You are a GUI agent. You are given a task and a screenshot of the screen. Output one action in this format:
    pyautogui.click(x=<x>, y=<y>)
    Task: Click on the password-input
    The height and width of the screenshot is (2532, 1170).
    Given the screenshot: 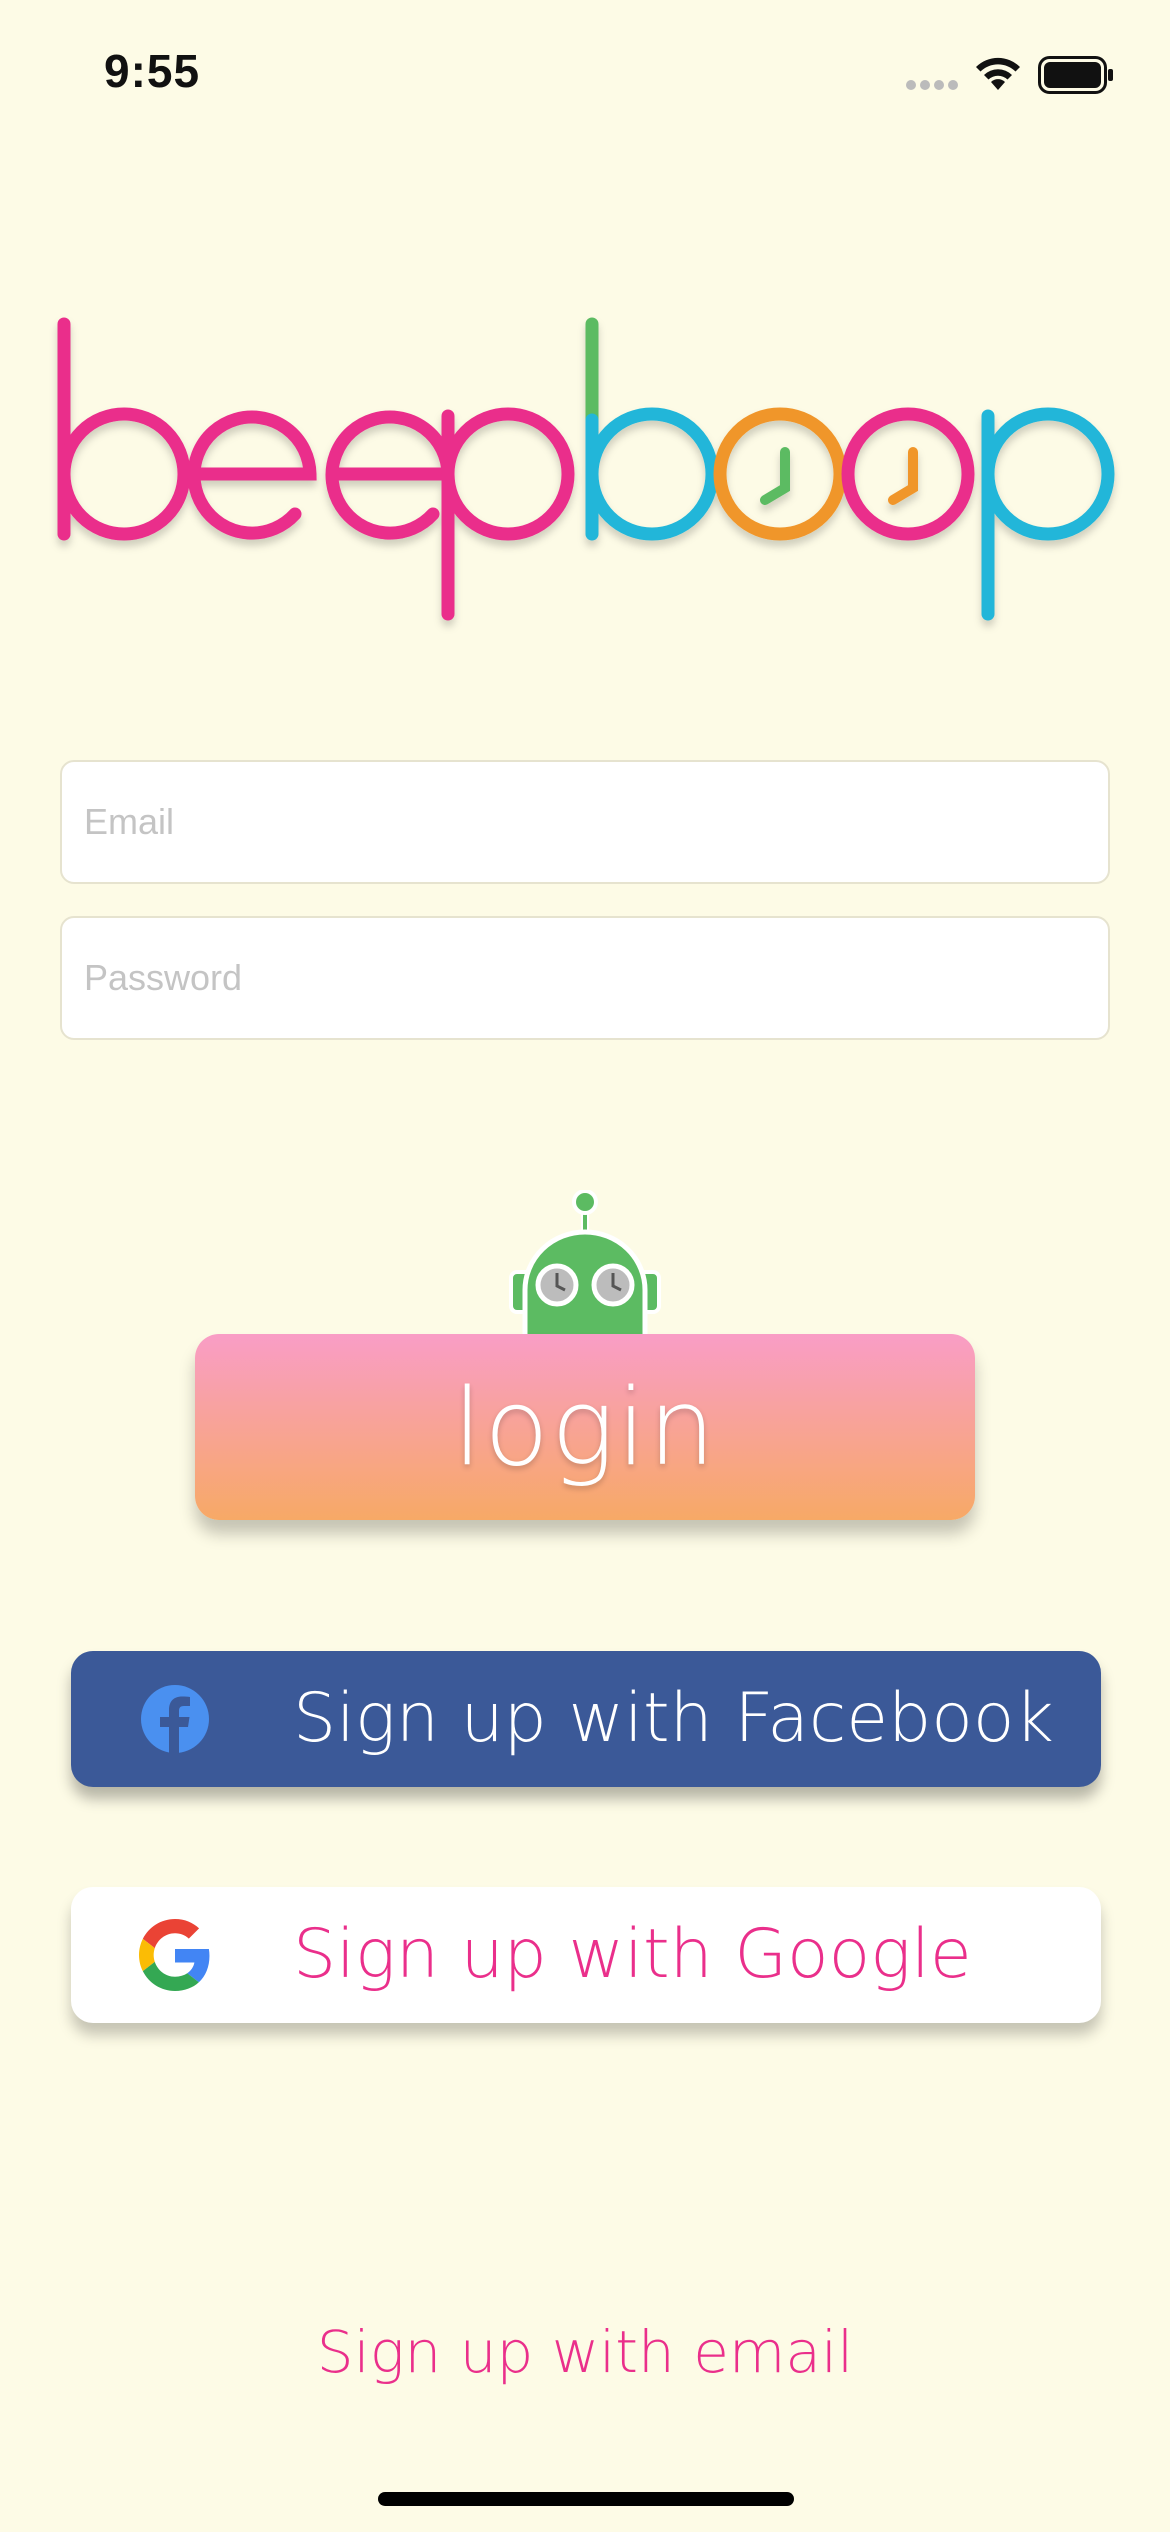 What is the action you would take?
    pyautogui.click(x=585, y=978)
    